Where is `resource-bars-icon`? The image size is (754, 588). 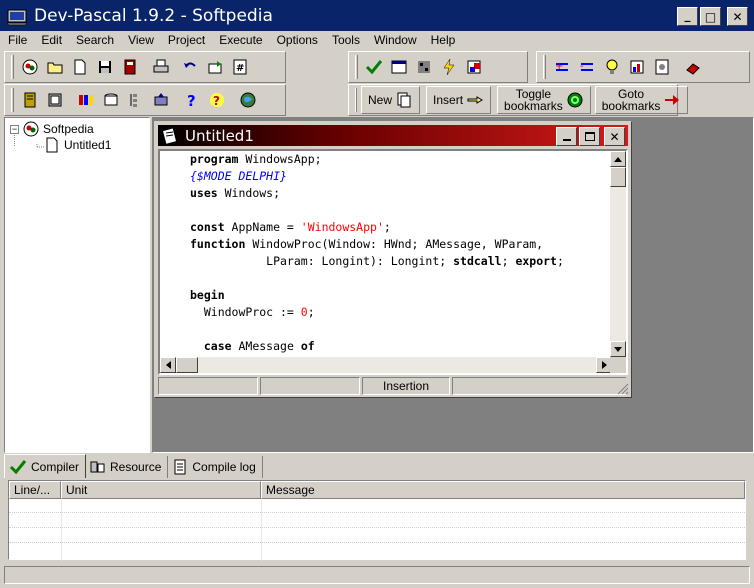 resource-bars-icon is located at coordinates (86, 100).